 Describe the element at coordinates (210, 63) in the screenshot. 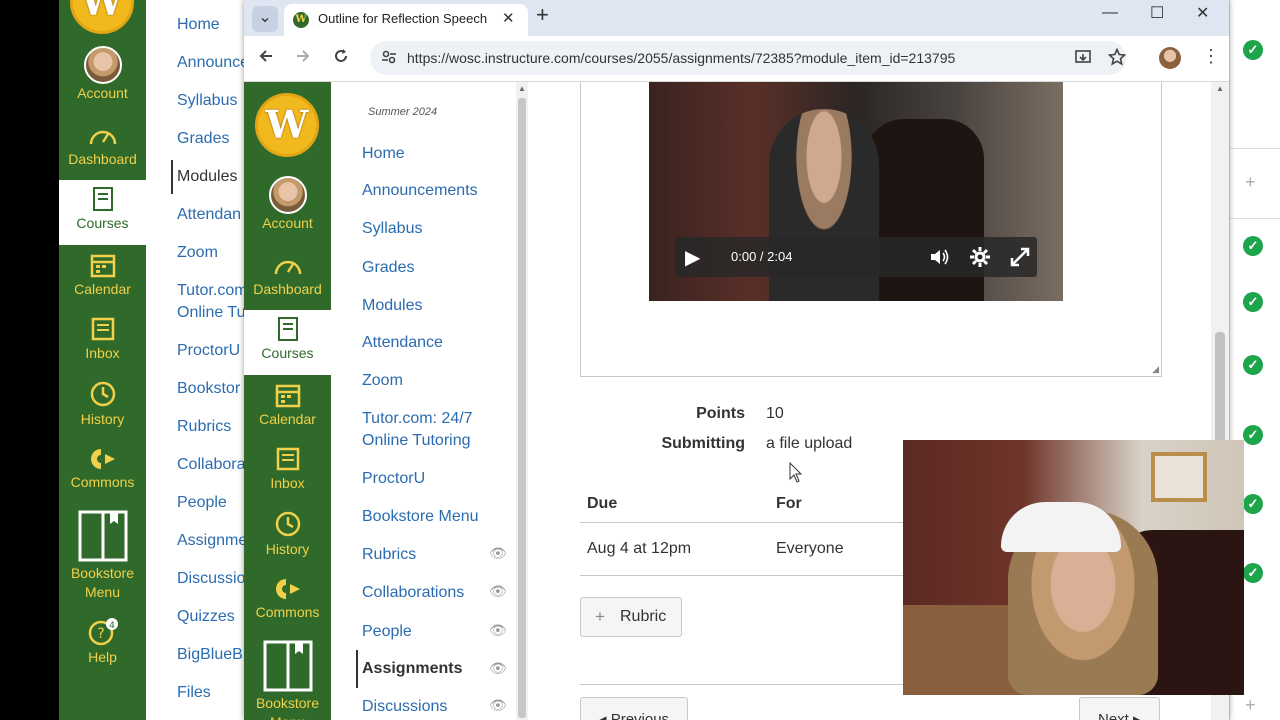

I see `bg-course-link: Announce` at that location.